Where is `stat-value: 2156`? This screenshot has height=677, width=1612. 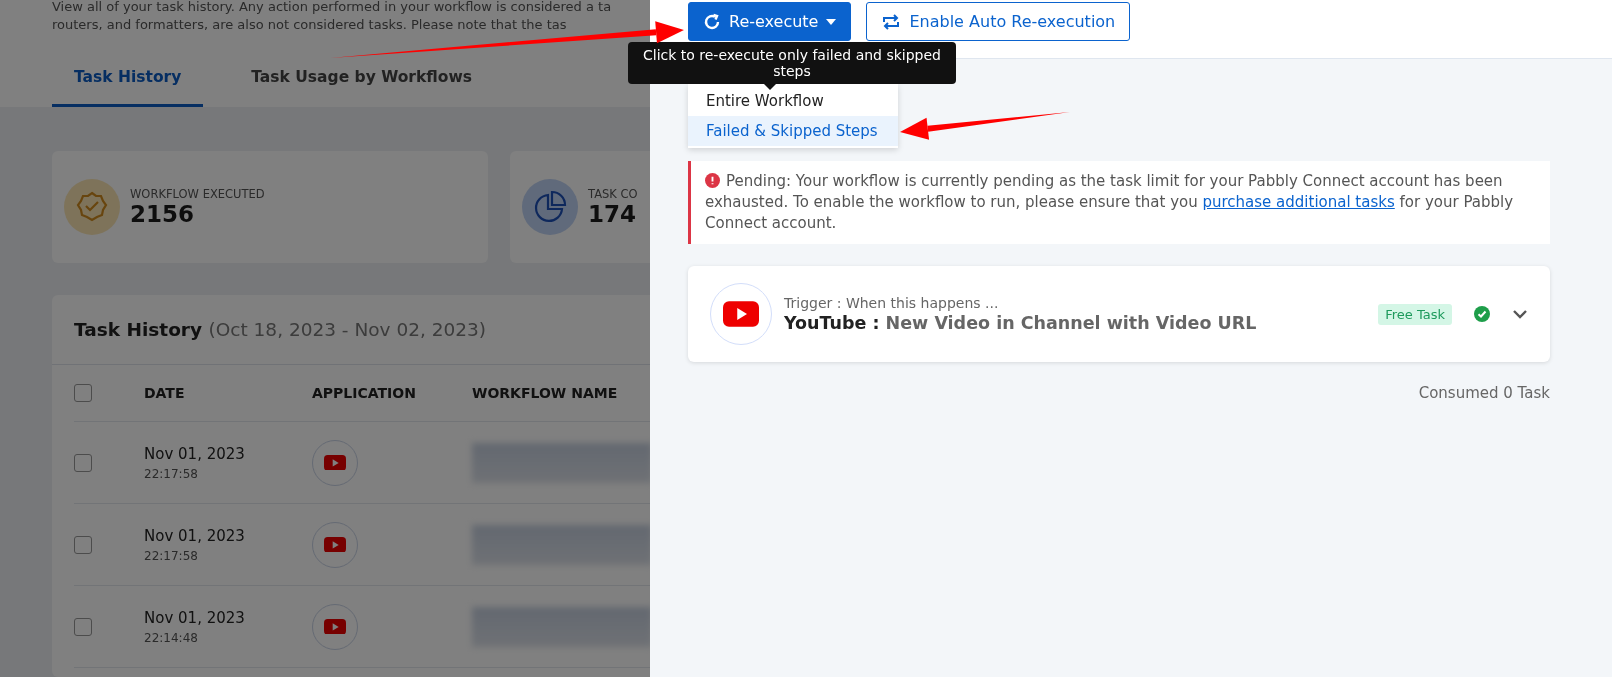
stat-value: 2156 is located at coordinates (162, 214).